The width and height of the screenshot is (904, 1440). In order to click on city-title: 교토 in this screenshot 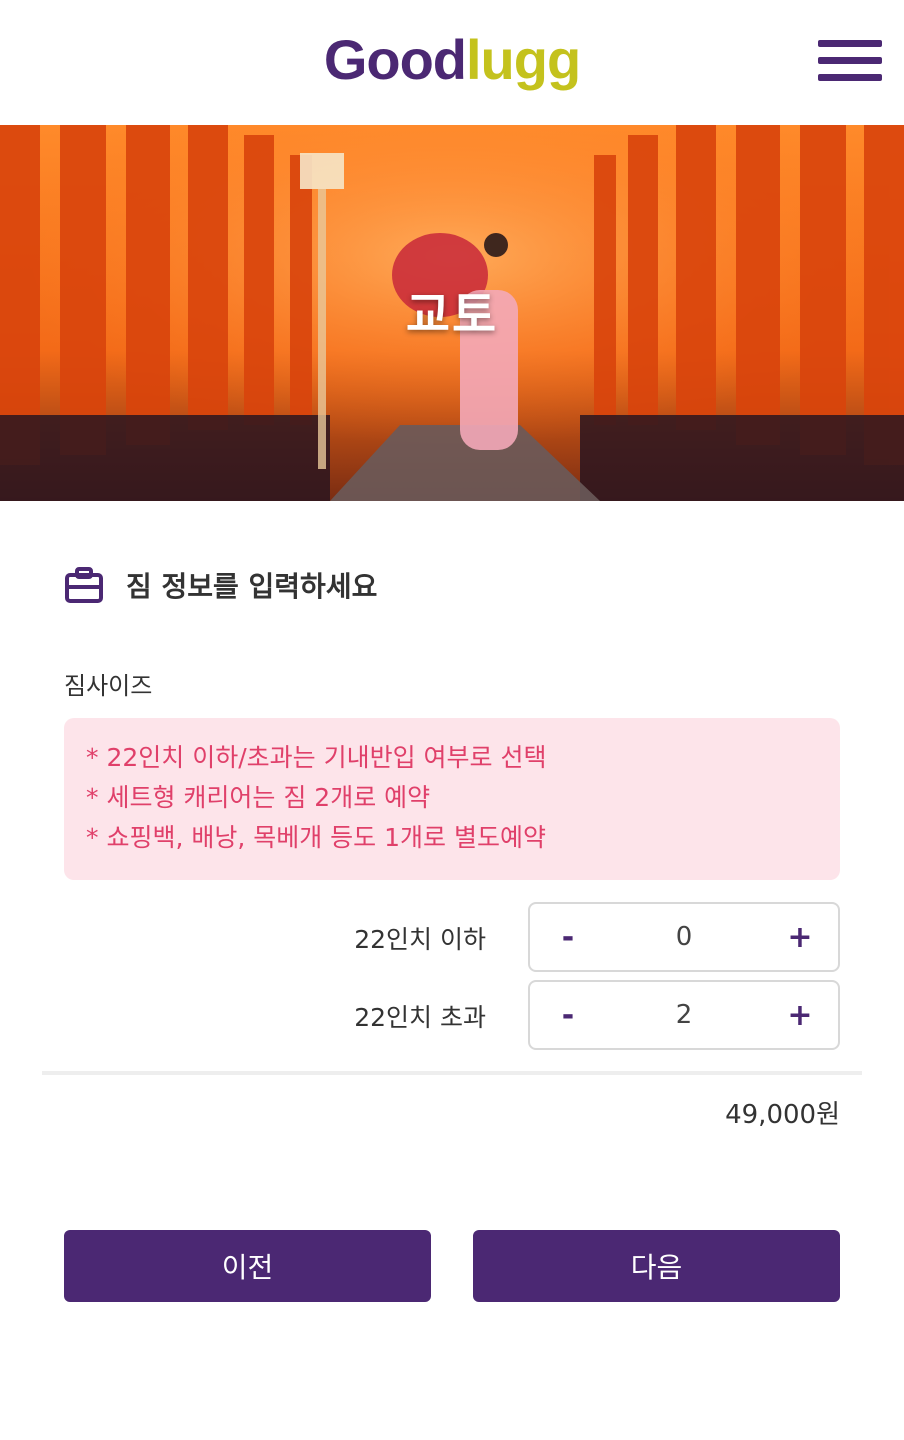, I will do `click(452, 315)`.